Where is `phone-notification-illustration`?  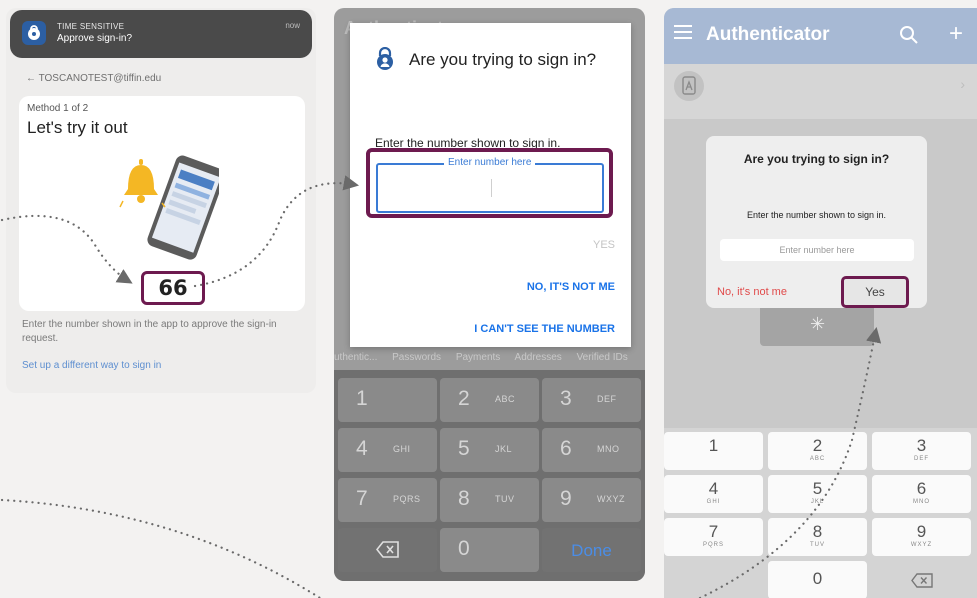
phone-notification-illustration is located at coordinates (169, 207).